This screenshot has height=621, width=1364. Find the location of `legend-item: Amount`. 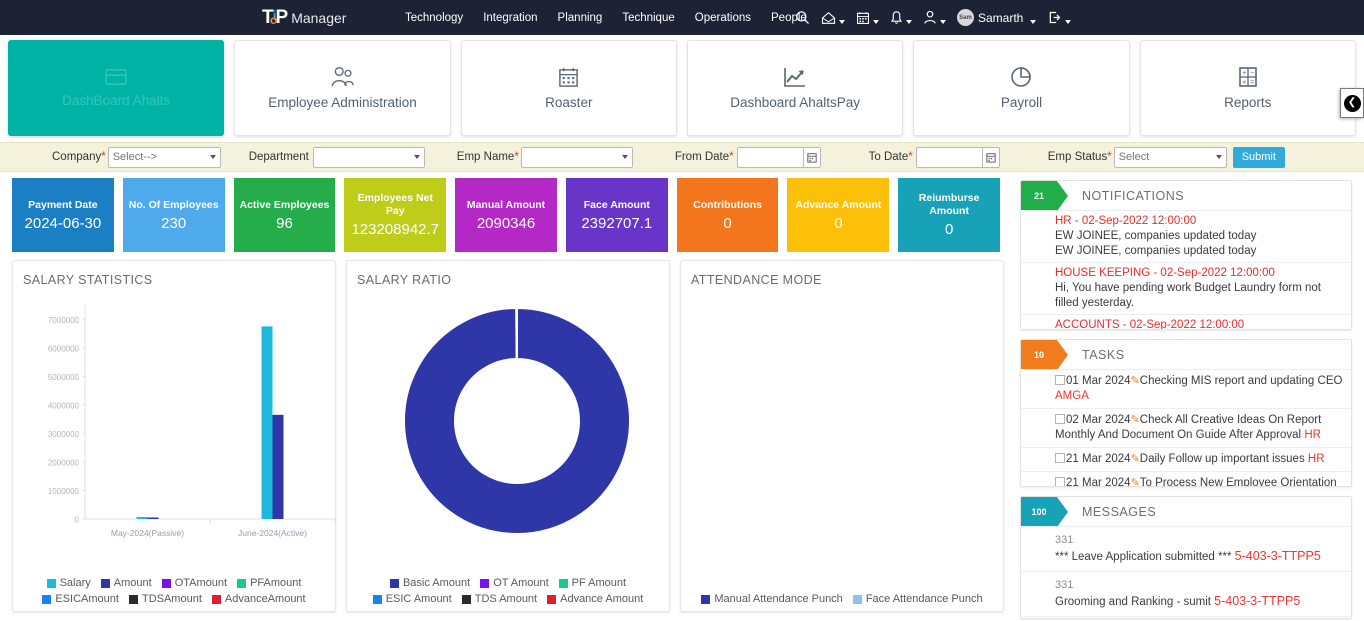

legend-item: Amount is located at coordinates (126, 583).